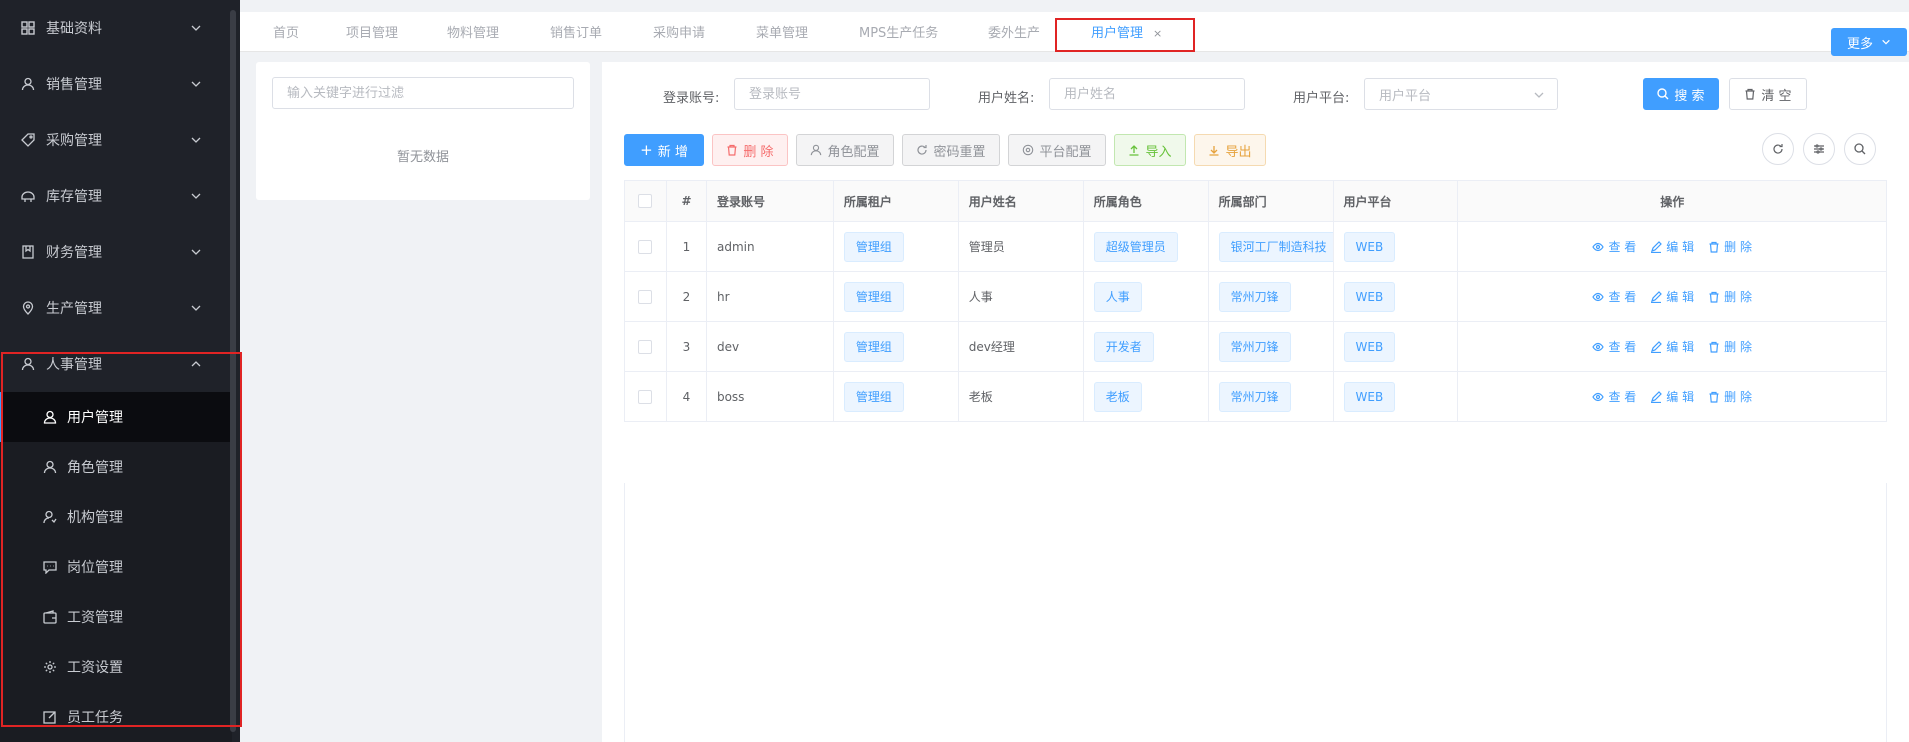  What do you see at coordinates (116, 617) in the screenshot?
I see `sidebar-item-salary-management: 工资管理` at bounding box center [116, 617].